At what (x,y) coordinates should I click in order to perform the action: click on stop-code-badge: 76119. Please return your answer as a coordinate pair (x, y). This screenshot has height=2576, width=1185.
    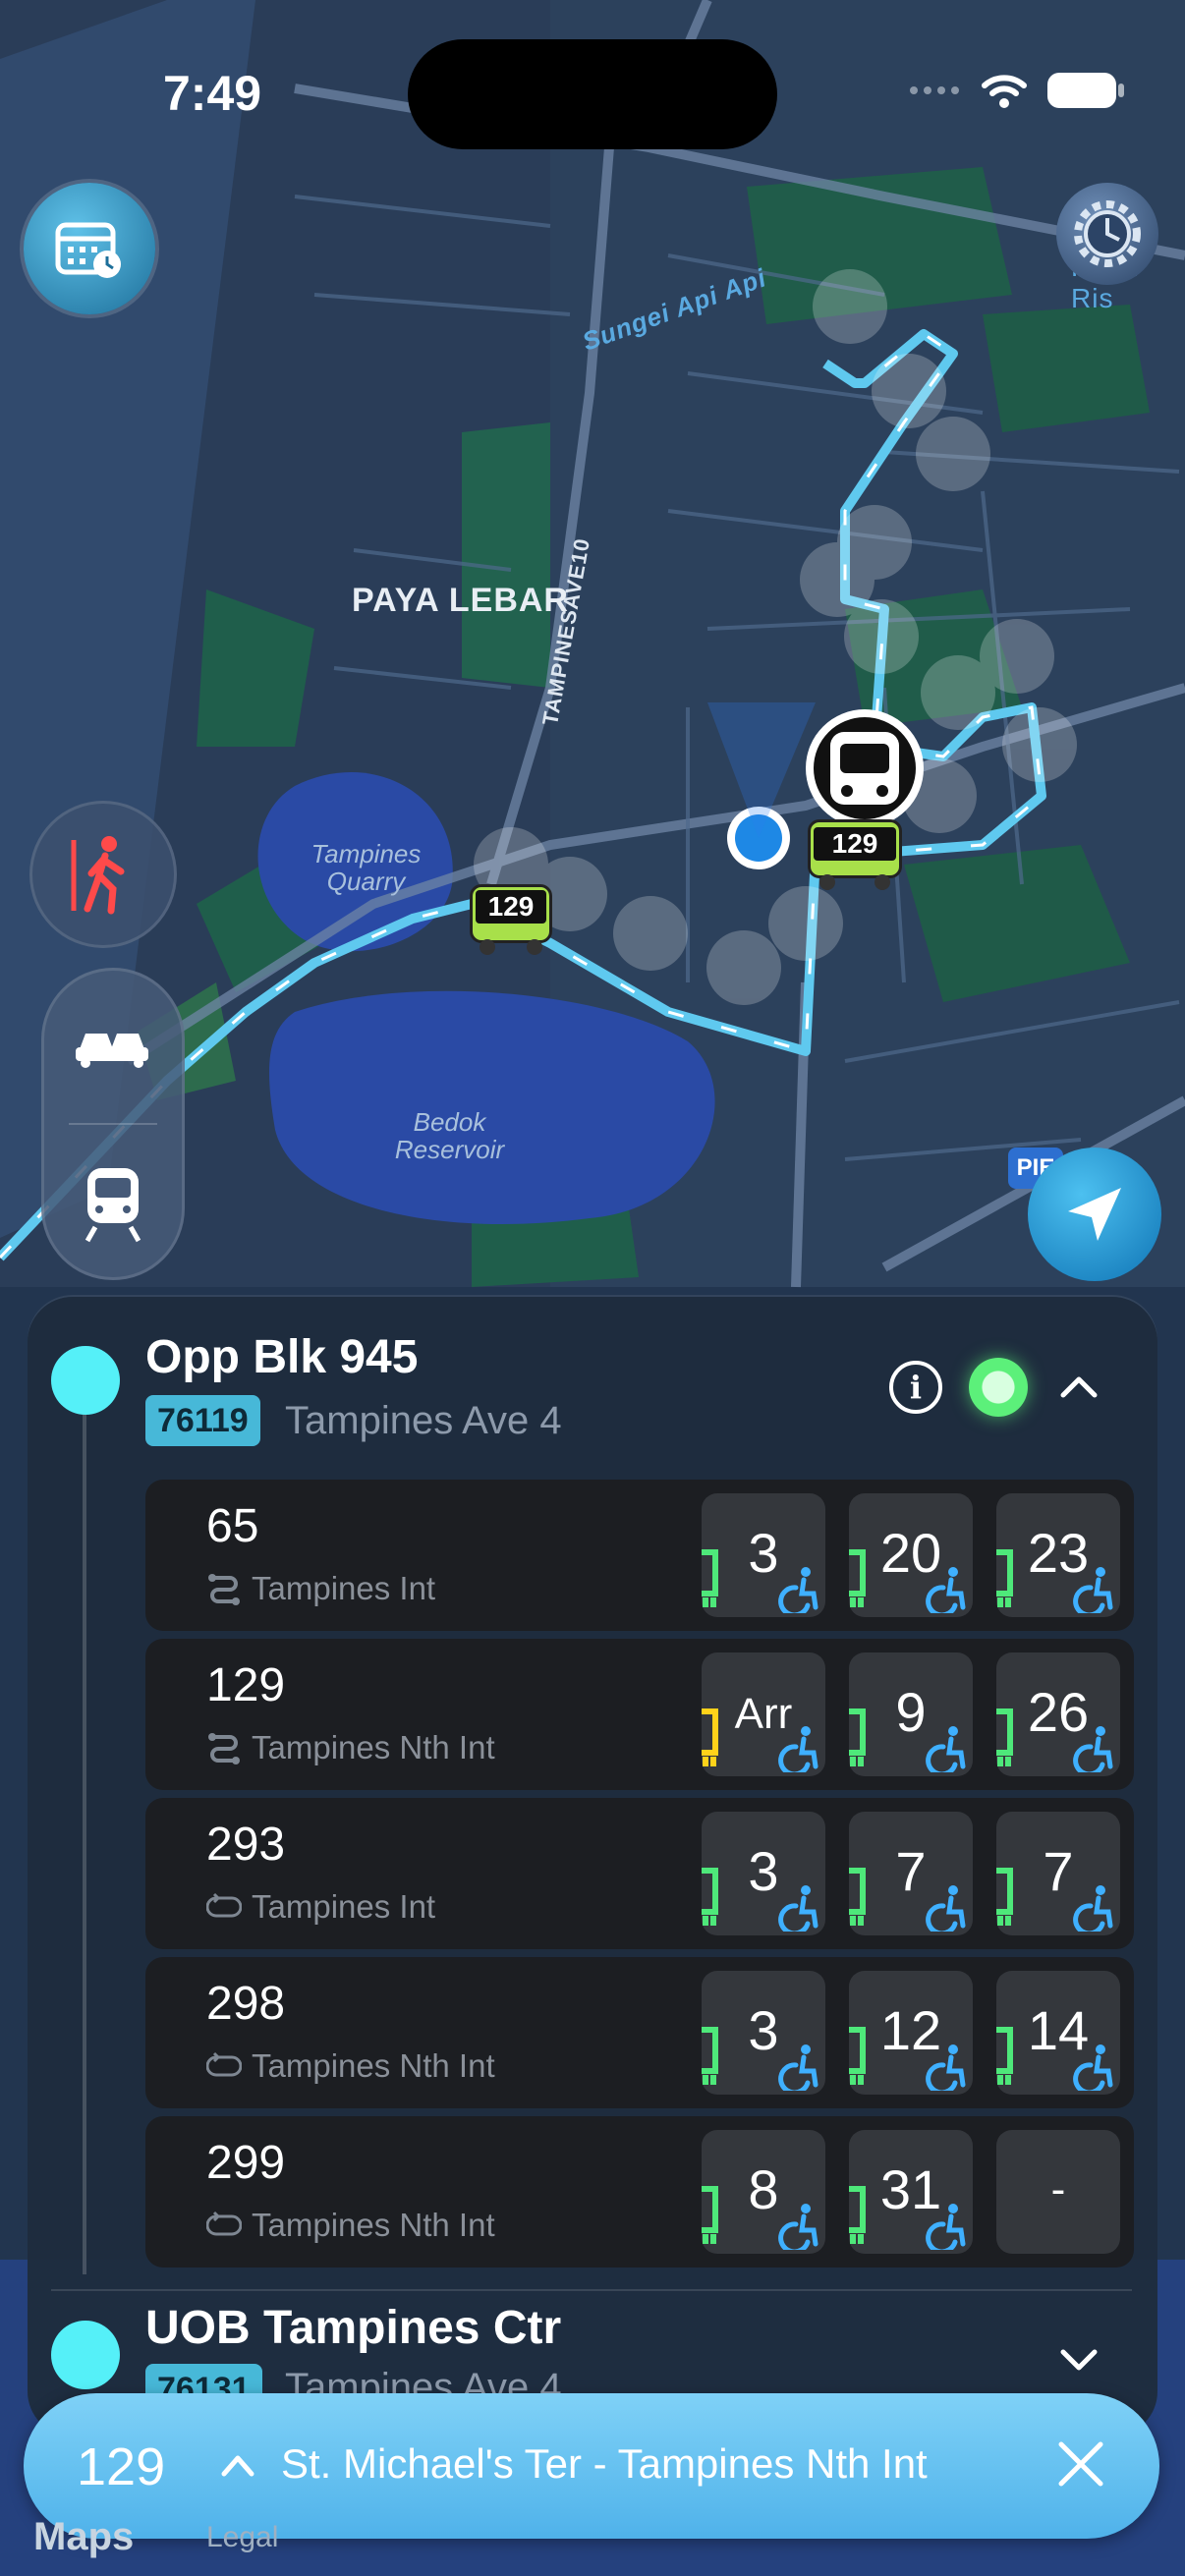
    Looking at the image, I should click on (202, 1420).